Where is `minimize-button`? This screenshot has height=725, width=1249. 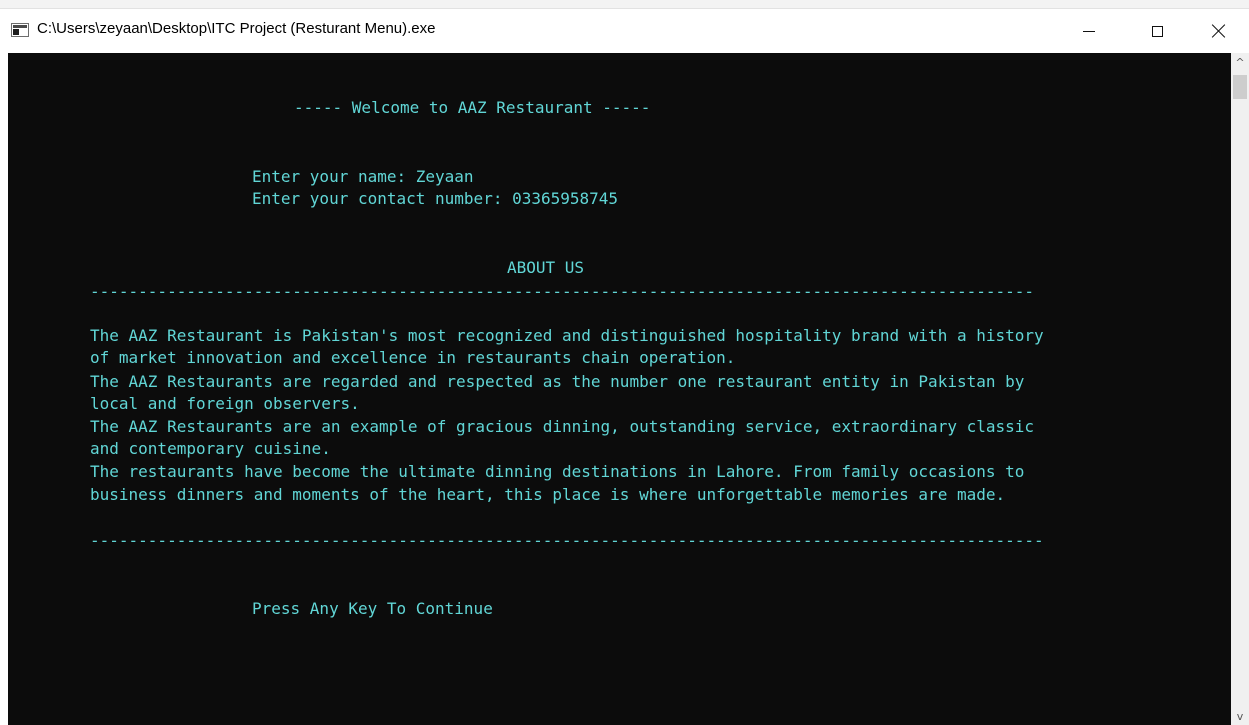 minimize-button is located at coordinates (1089, 31).